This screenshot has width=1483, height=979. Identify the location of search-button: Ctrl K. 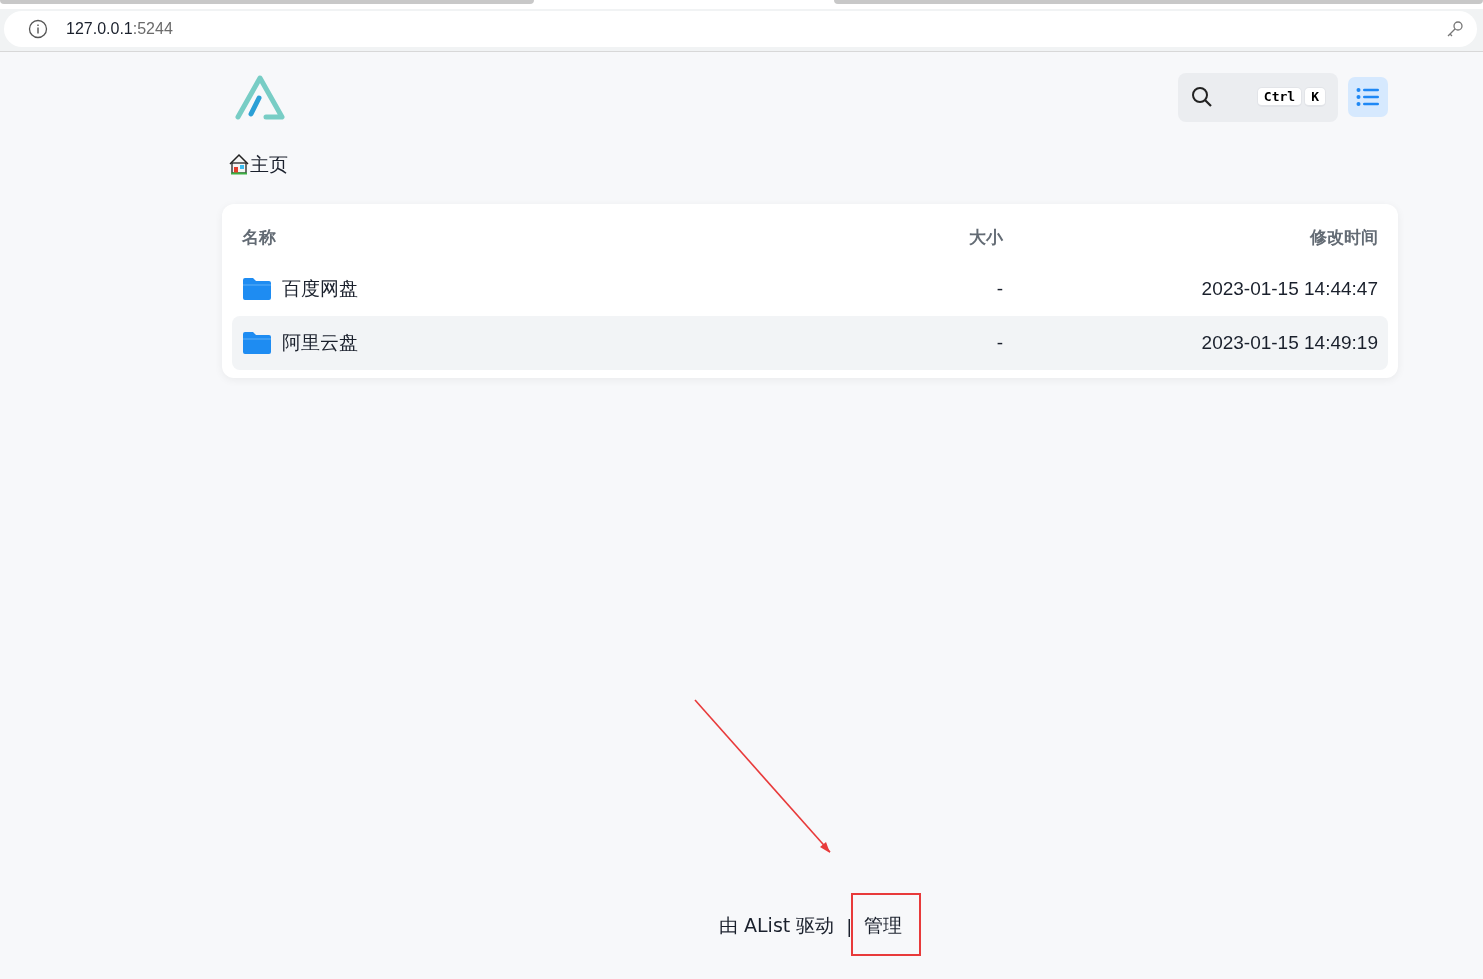
(1258, 97).